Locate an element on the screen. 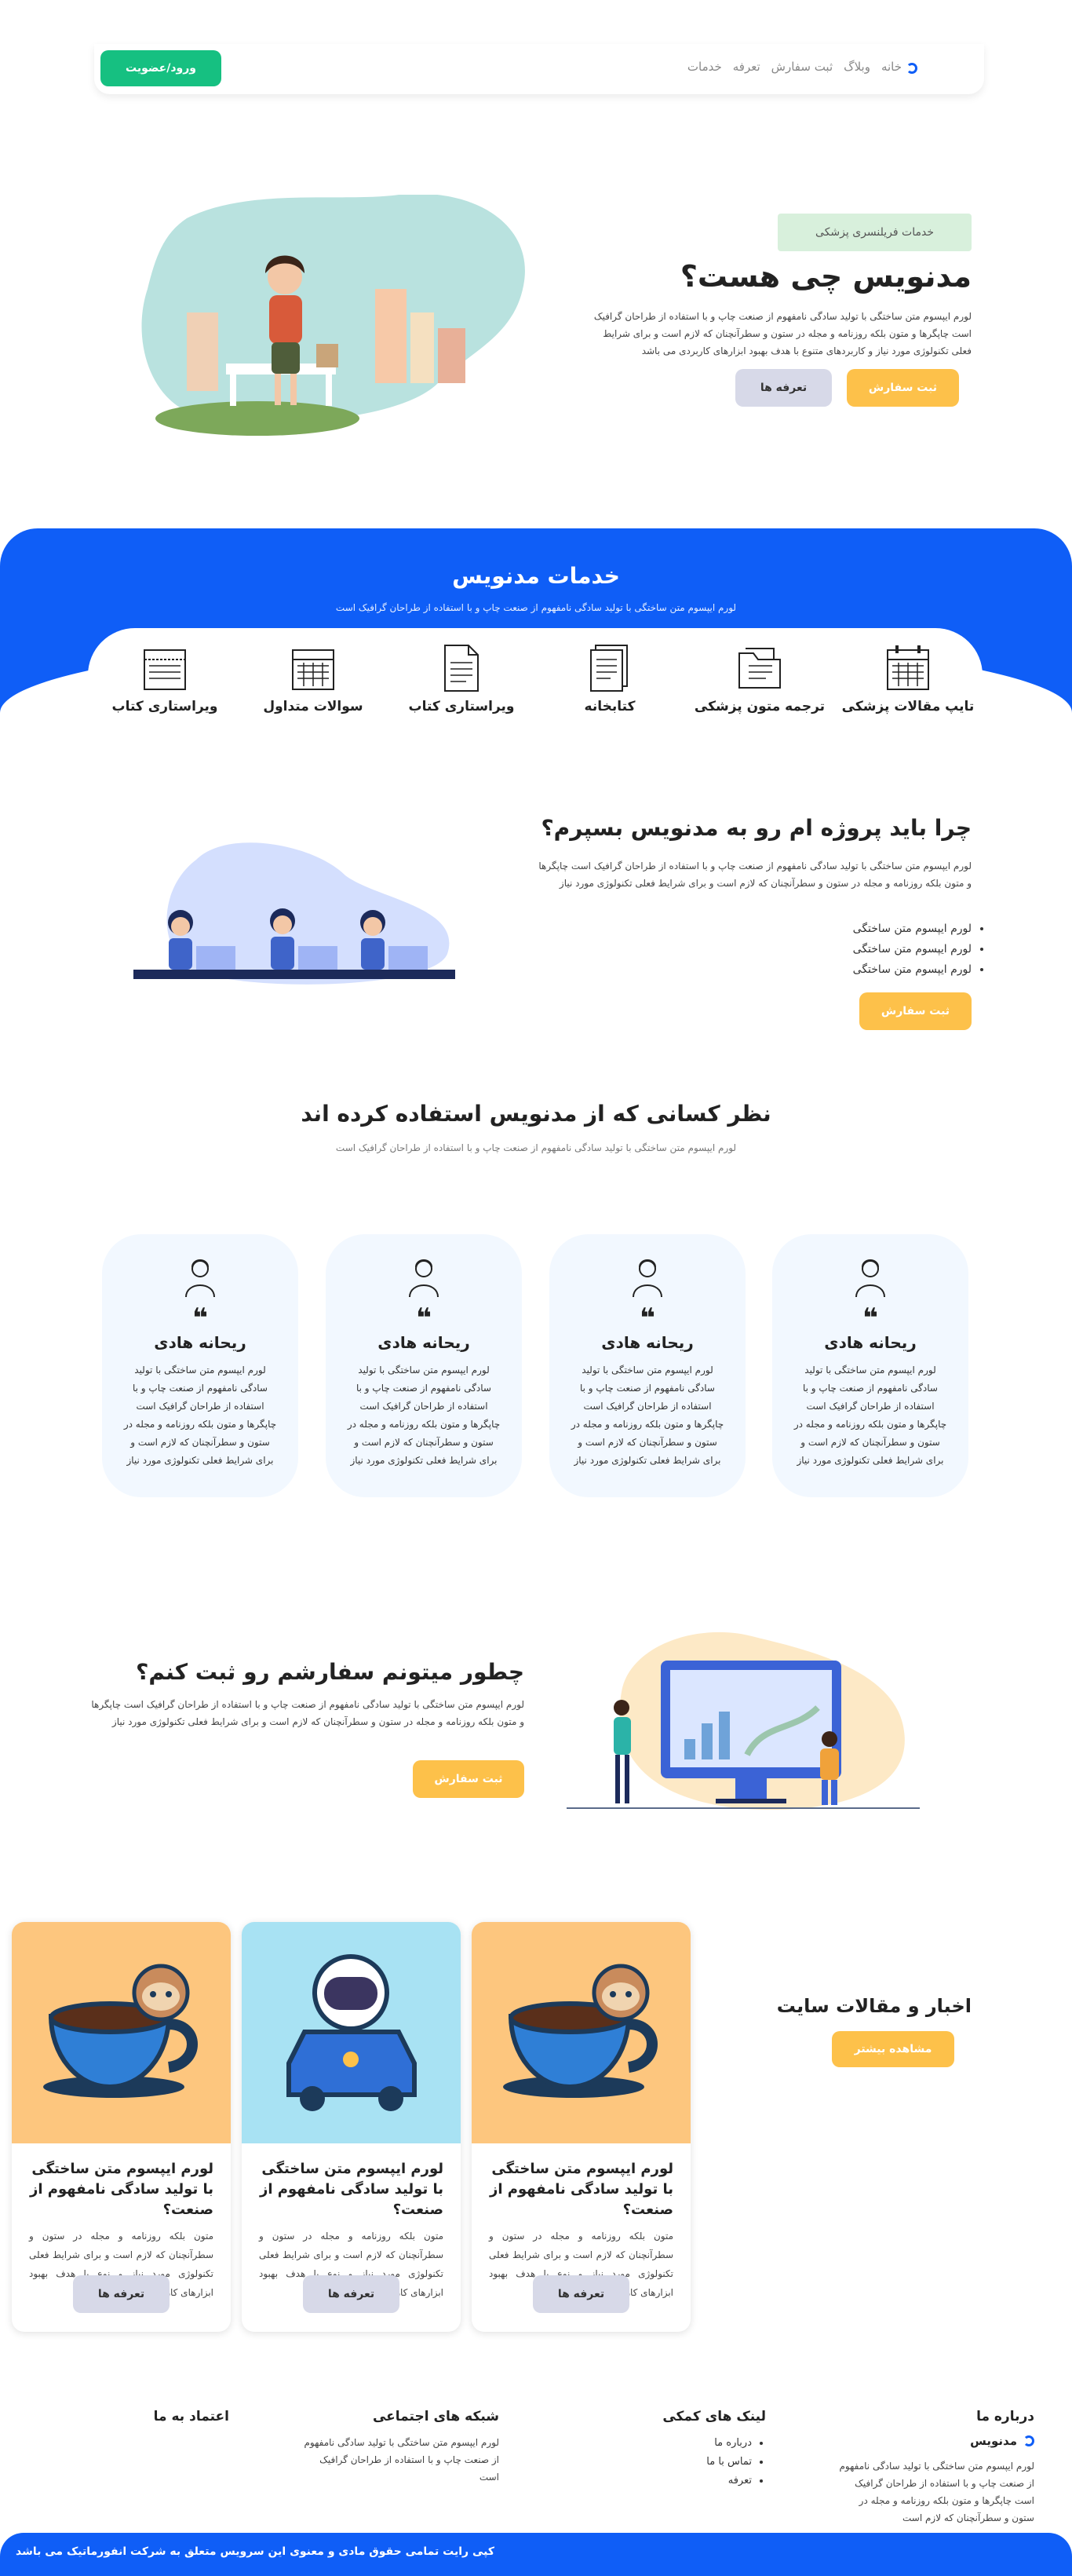  footer-brand: مدنویس is located at coordinates (994, 2441).